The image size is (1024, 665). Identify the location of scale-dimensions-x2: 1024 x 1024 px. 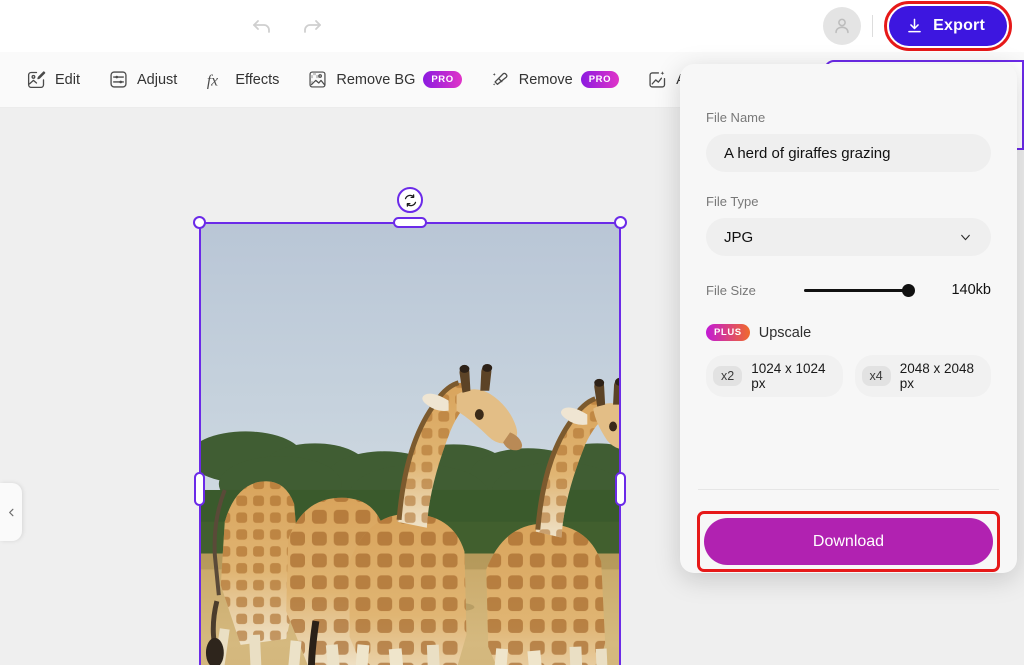
(788, 376).